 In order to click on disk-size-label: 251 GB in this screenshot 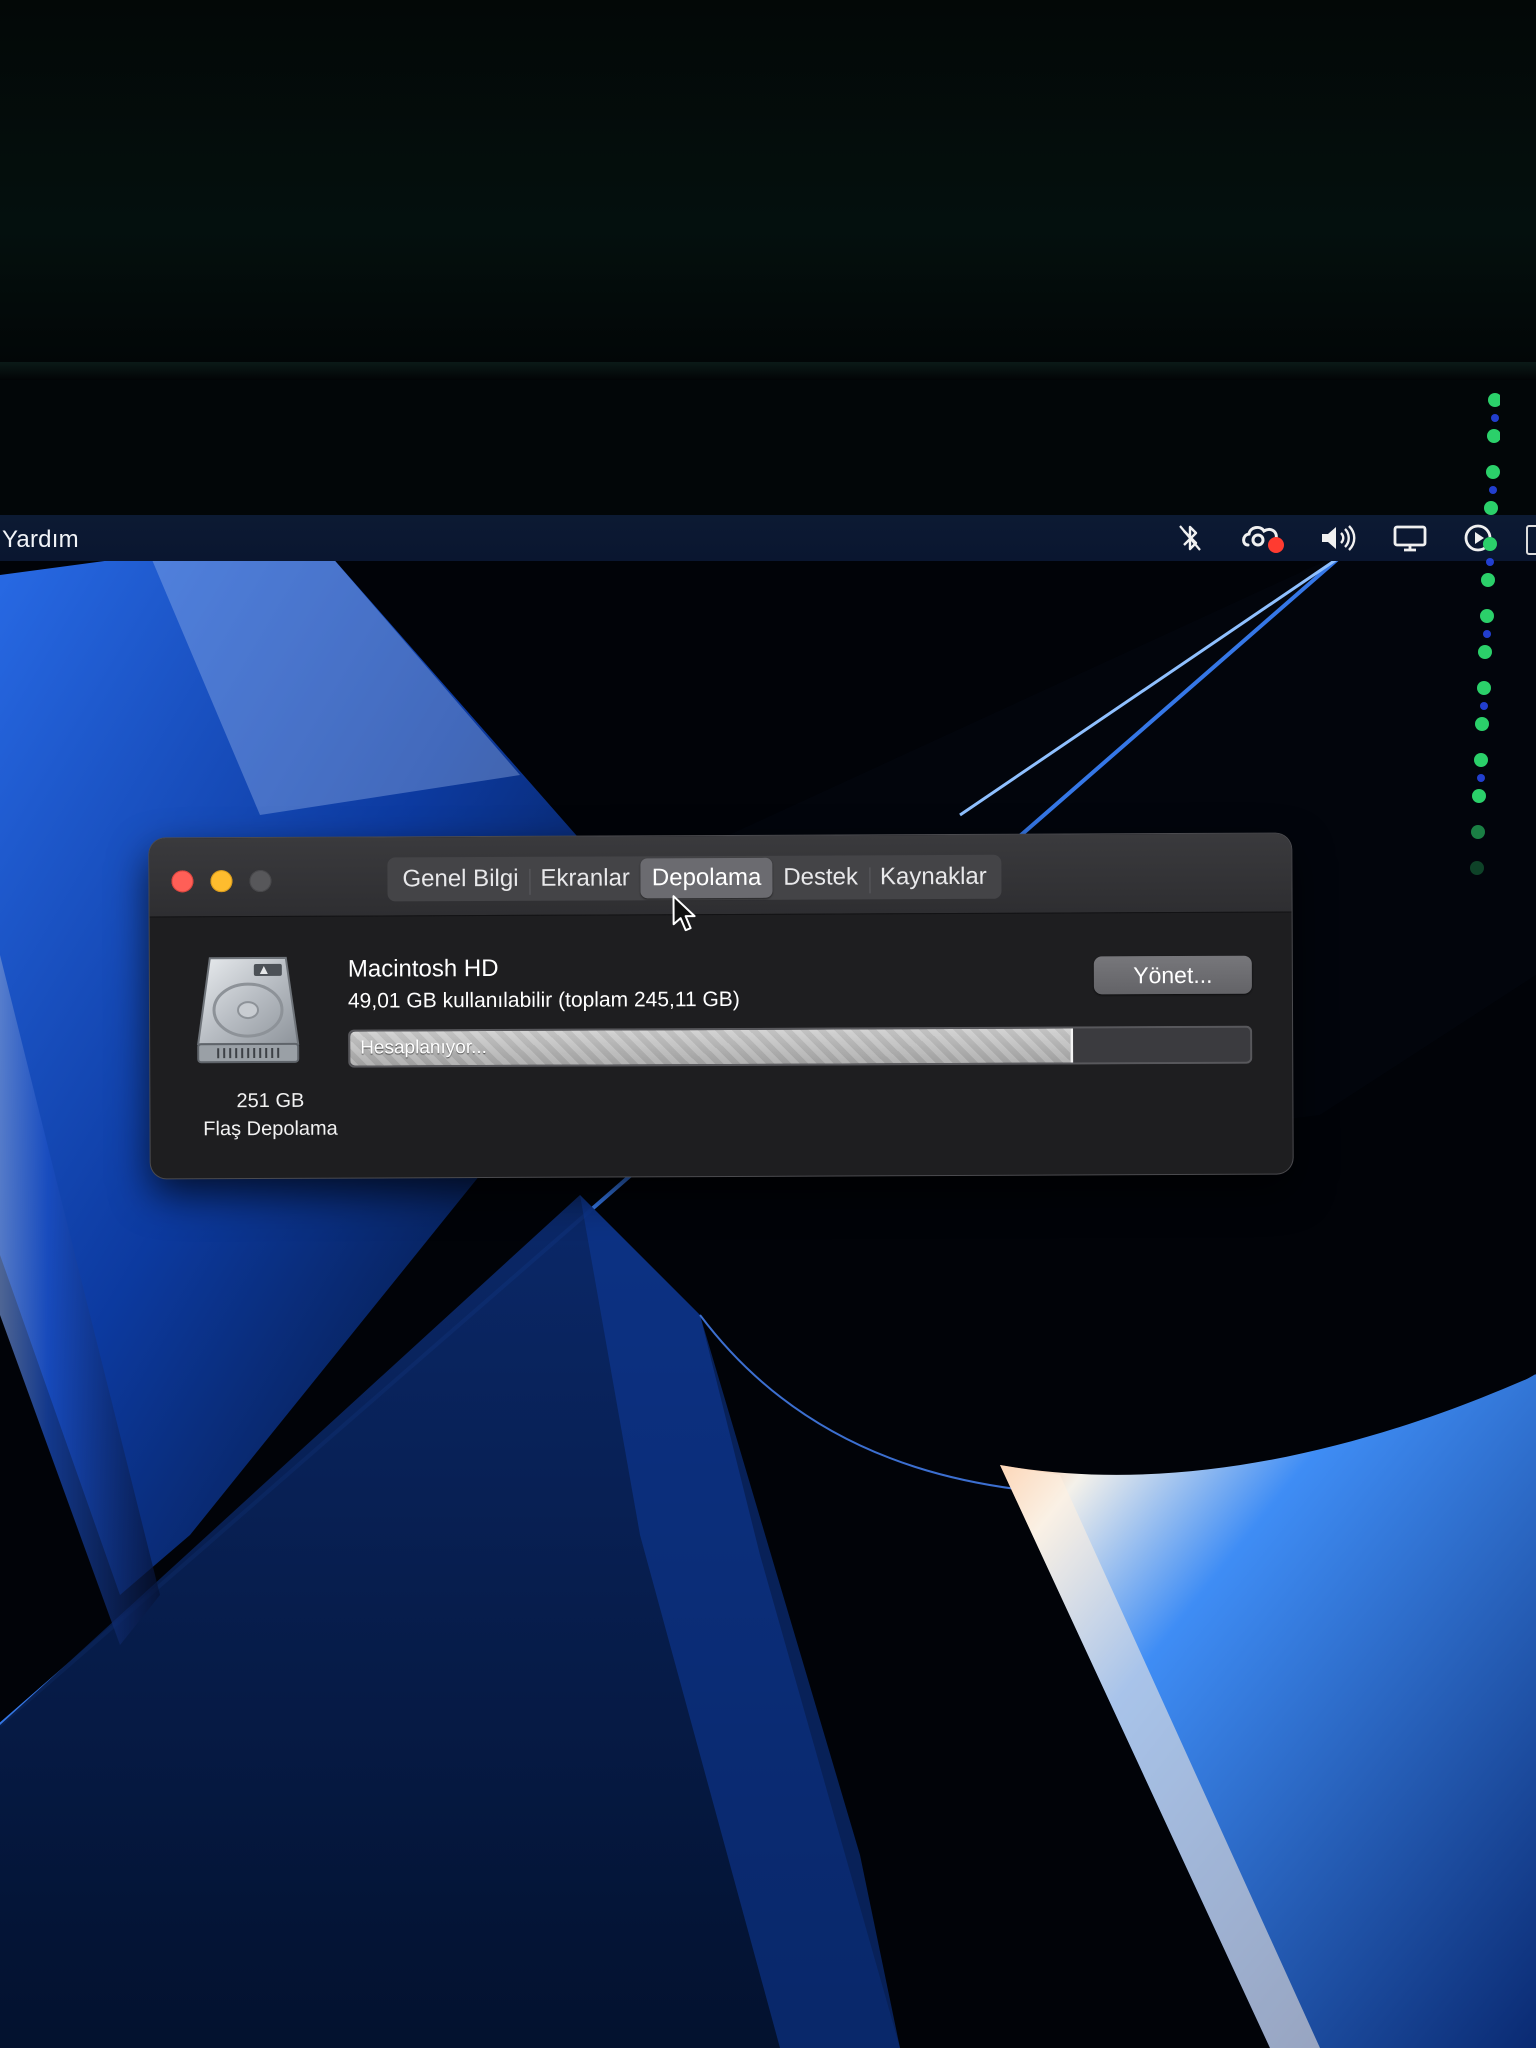, I will do `click(270, 1101)`.